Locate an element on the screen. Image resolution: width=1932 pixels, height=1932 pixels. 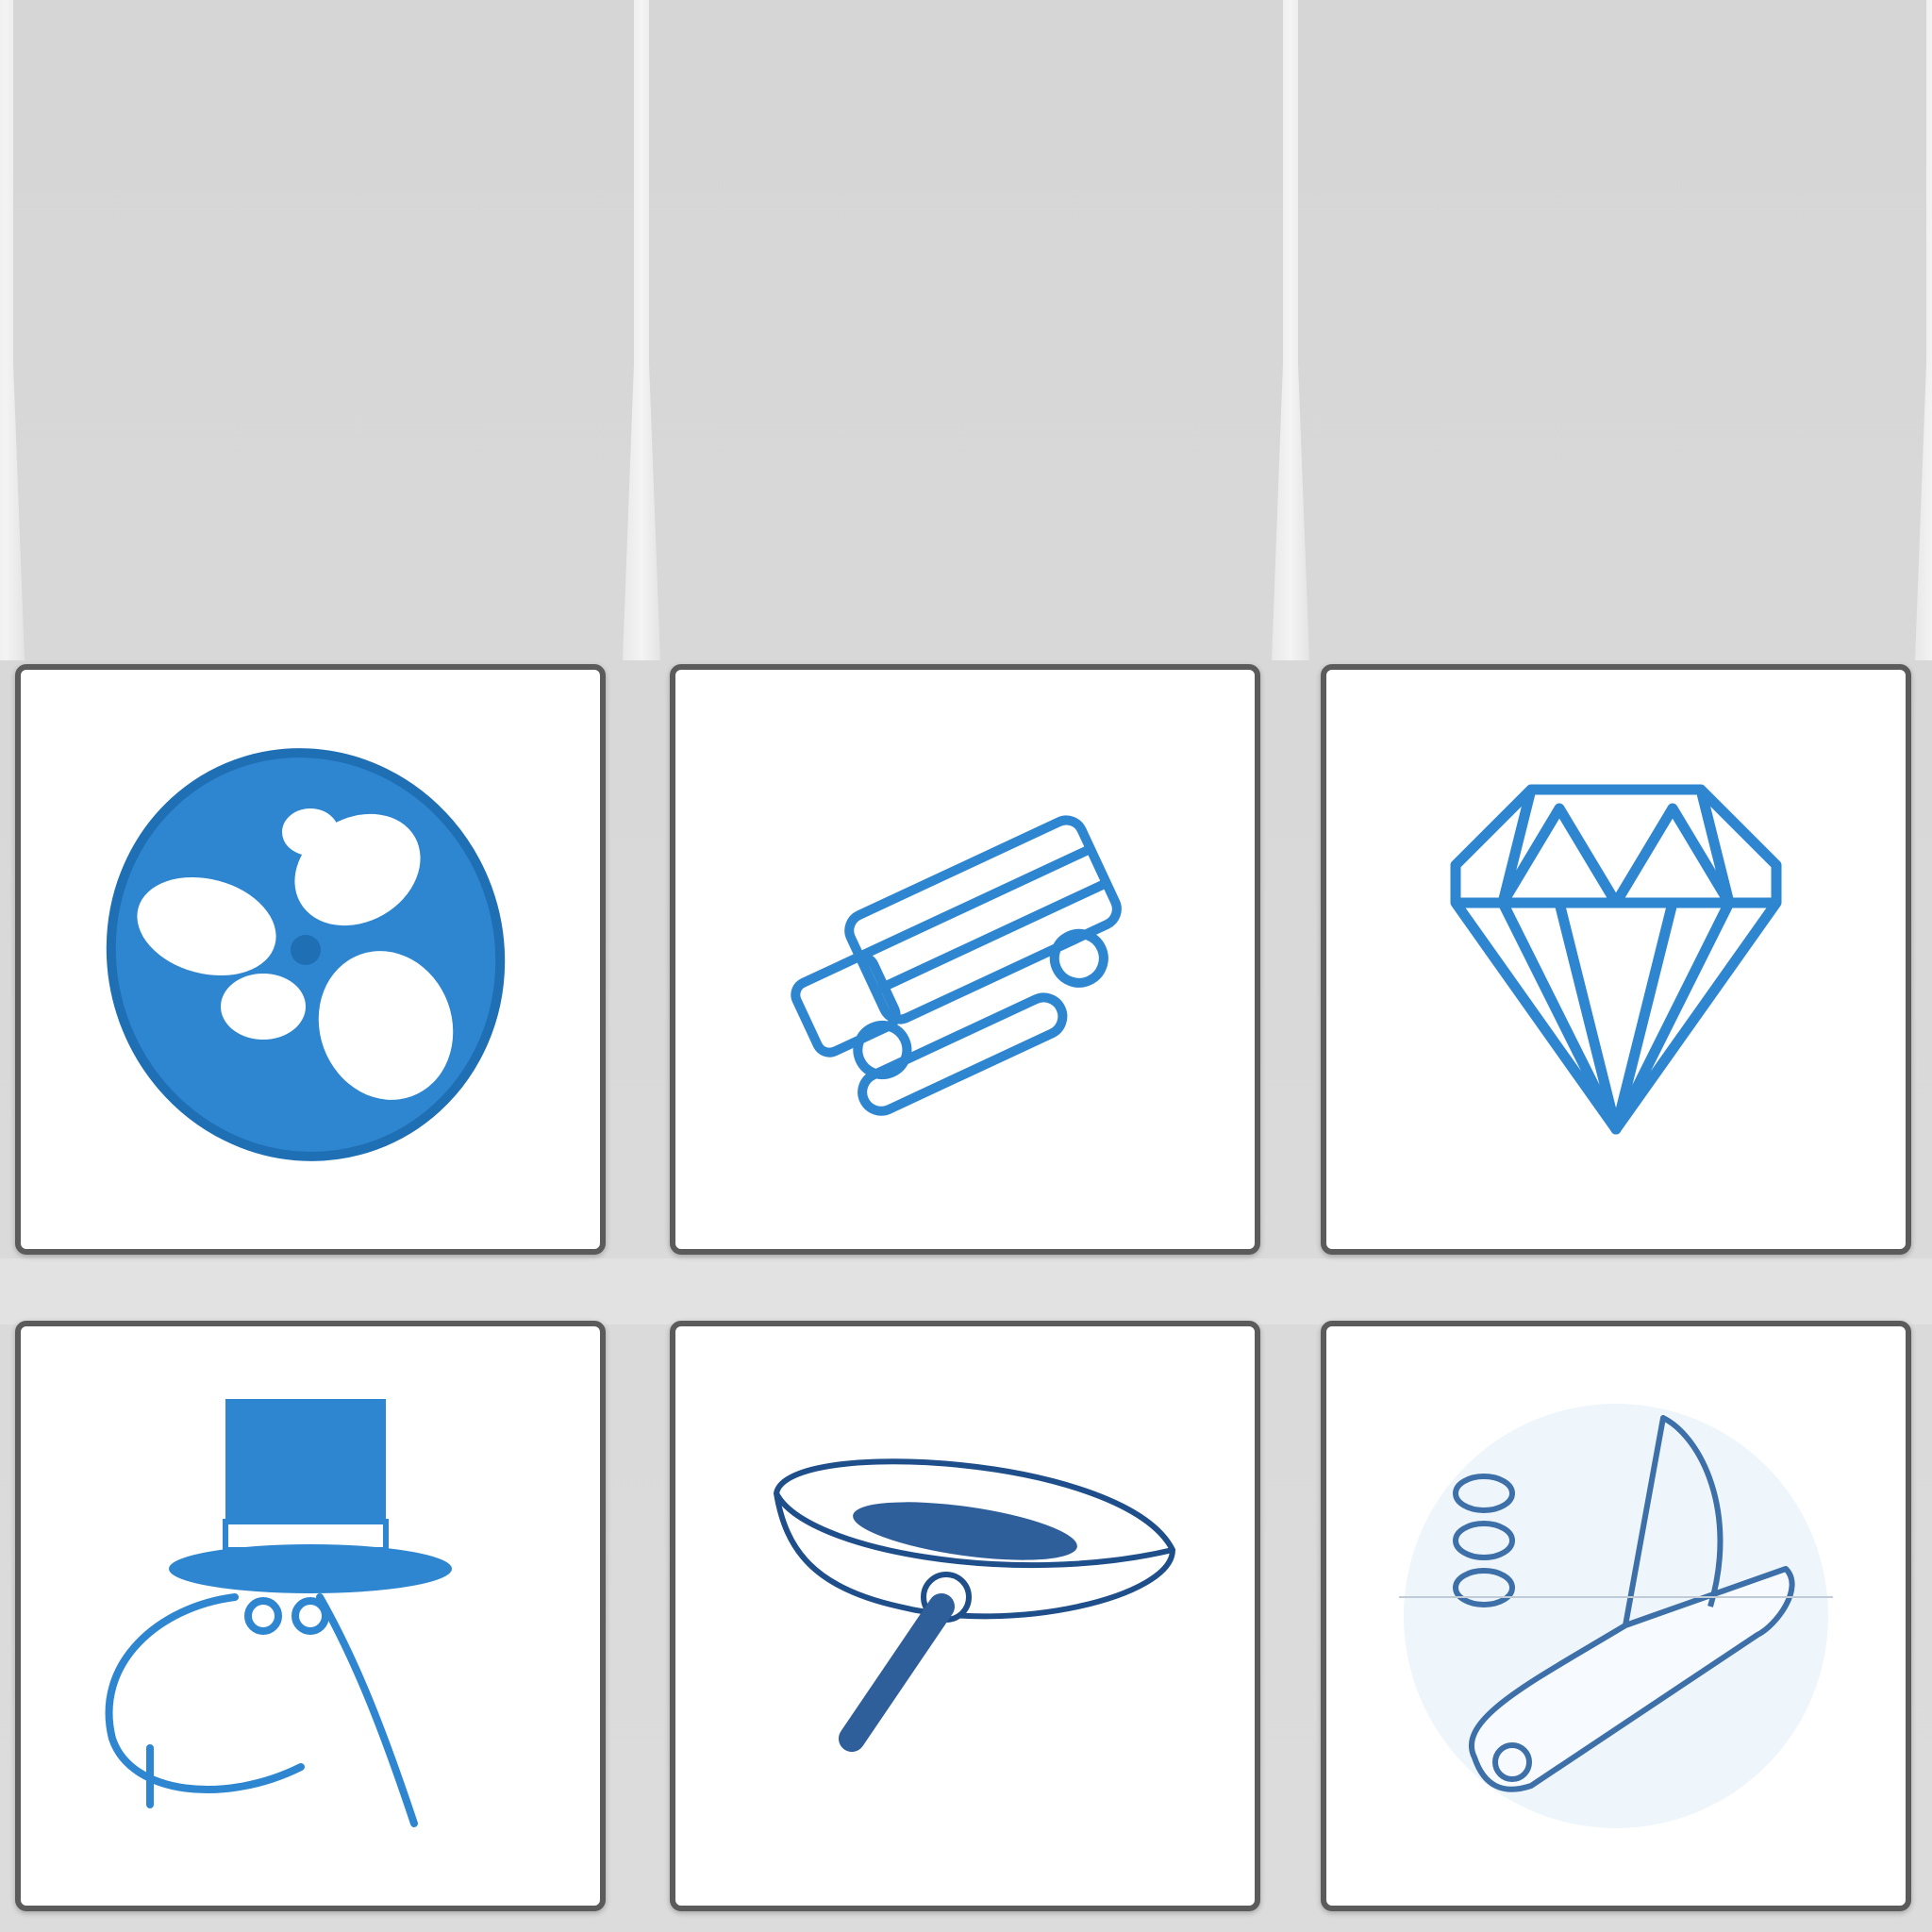
tile-diamond is located at coordinates (1616, 959).